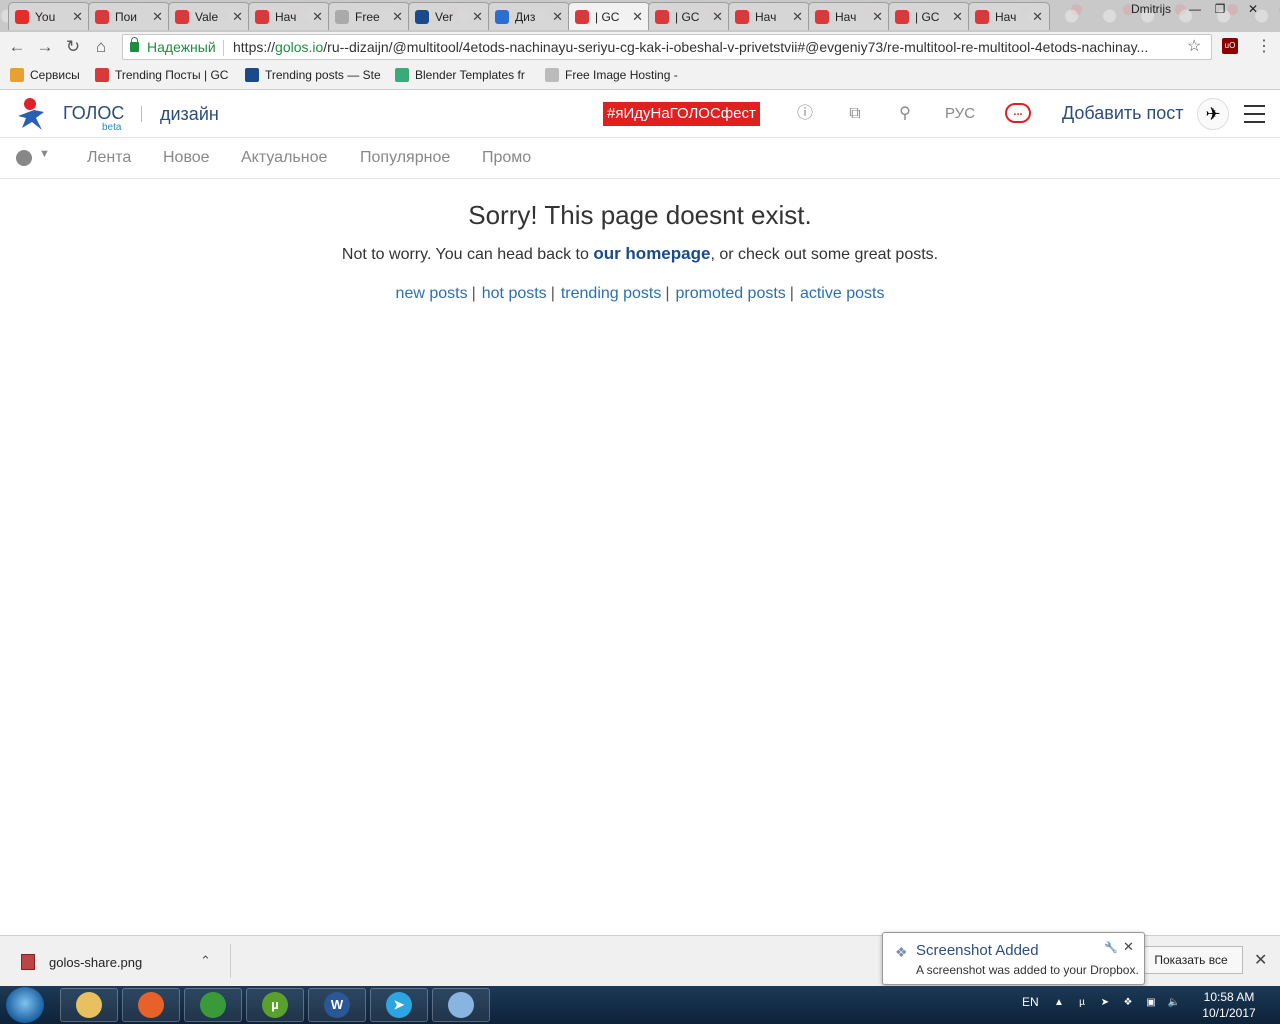  I want to click on bookmark-item: Trending posts — Ste, so click(313, 75).